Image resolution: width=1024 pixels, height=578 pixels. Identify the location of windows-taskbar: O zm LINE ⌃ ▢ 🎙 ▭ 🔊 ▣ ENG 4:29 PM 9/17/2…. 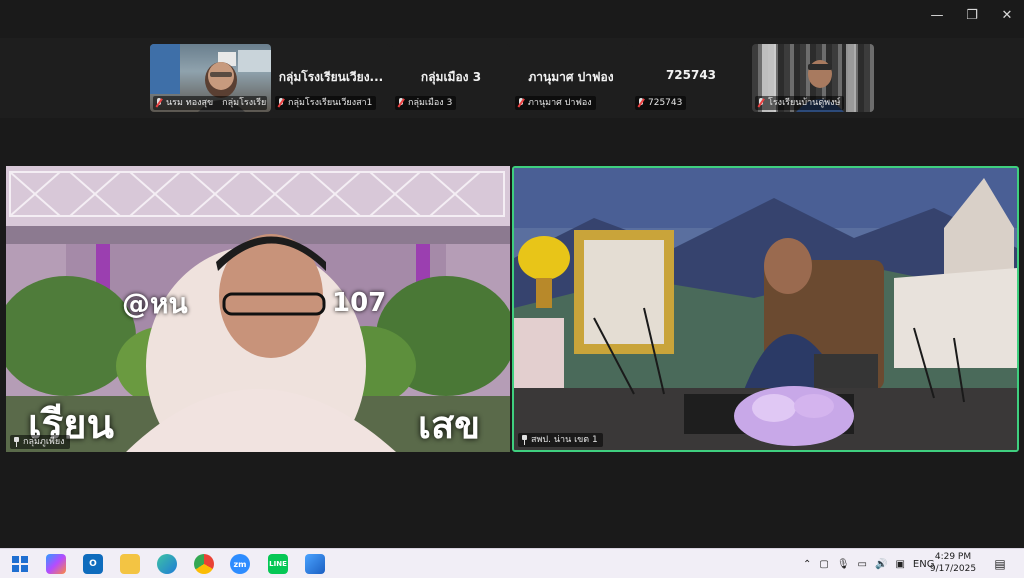
(512, 563).